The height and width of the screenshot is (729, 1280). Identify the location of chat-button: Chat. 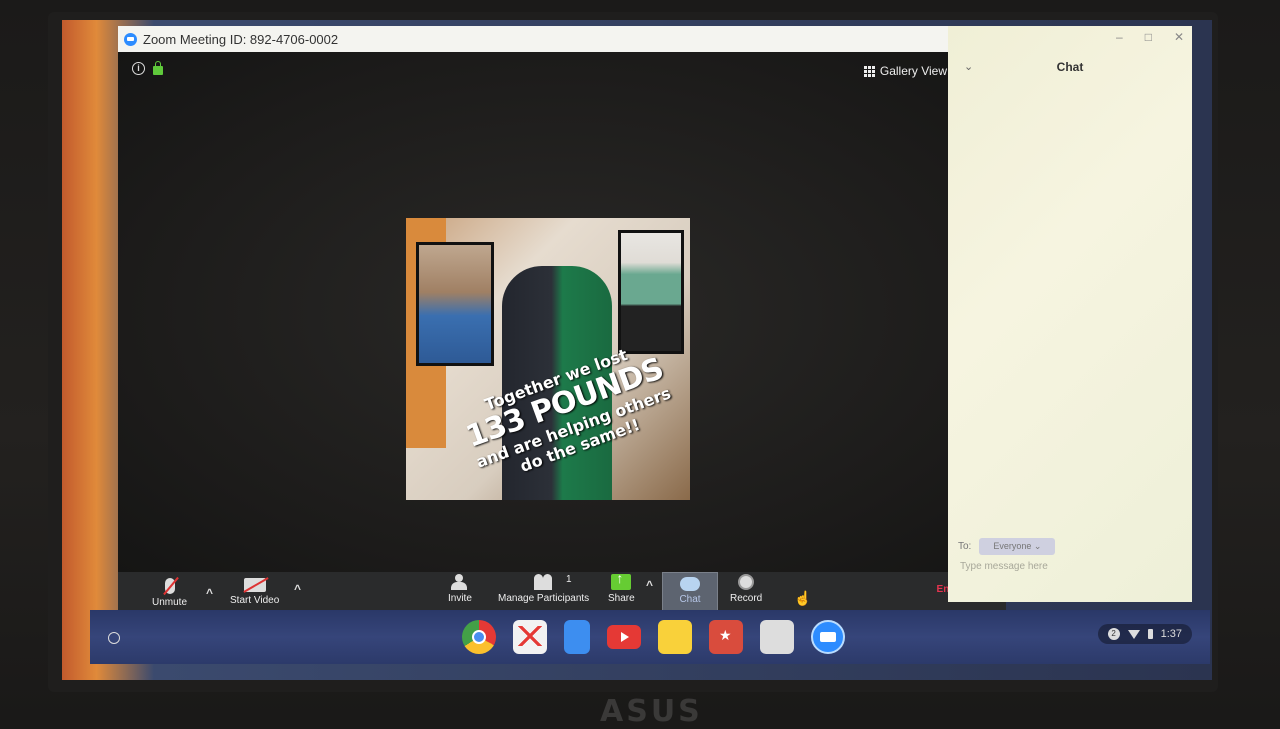
(690, 592).